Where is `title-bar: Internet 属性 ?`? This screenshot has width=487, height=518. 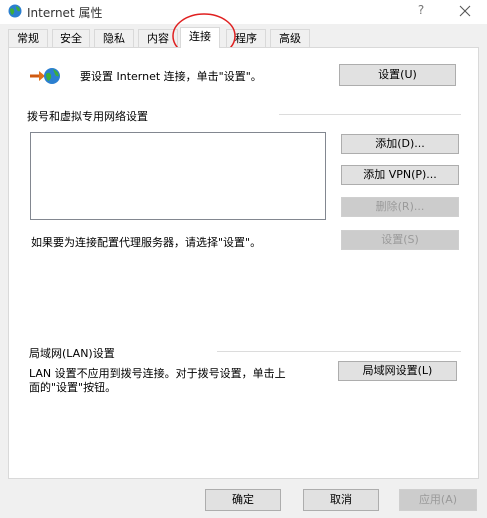 title-bar: Internet 属性 ? is located at coordinates (243, 12).